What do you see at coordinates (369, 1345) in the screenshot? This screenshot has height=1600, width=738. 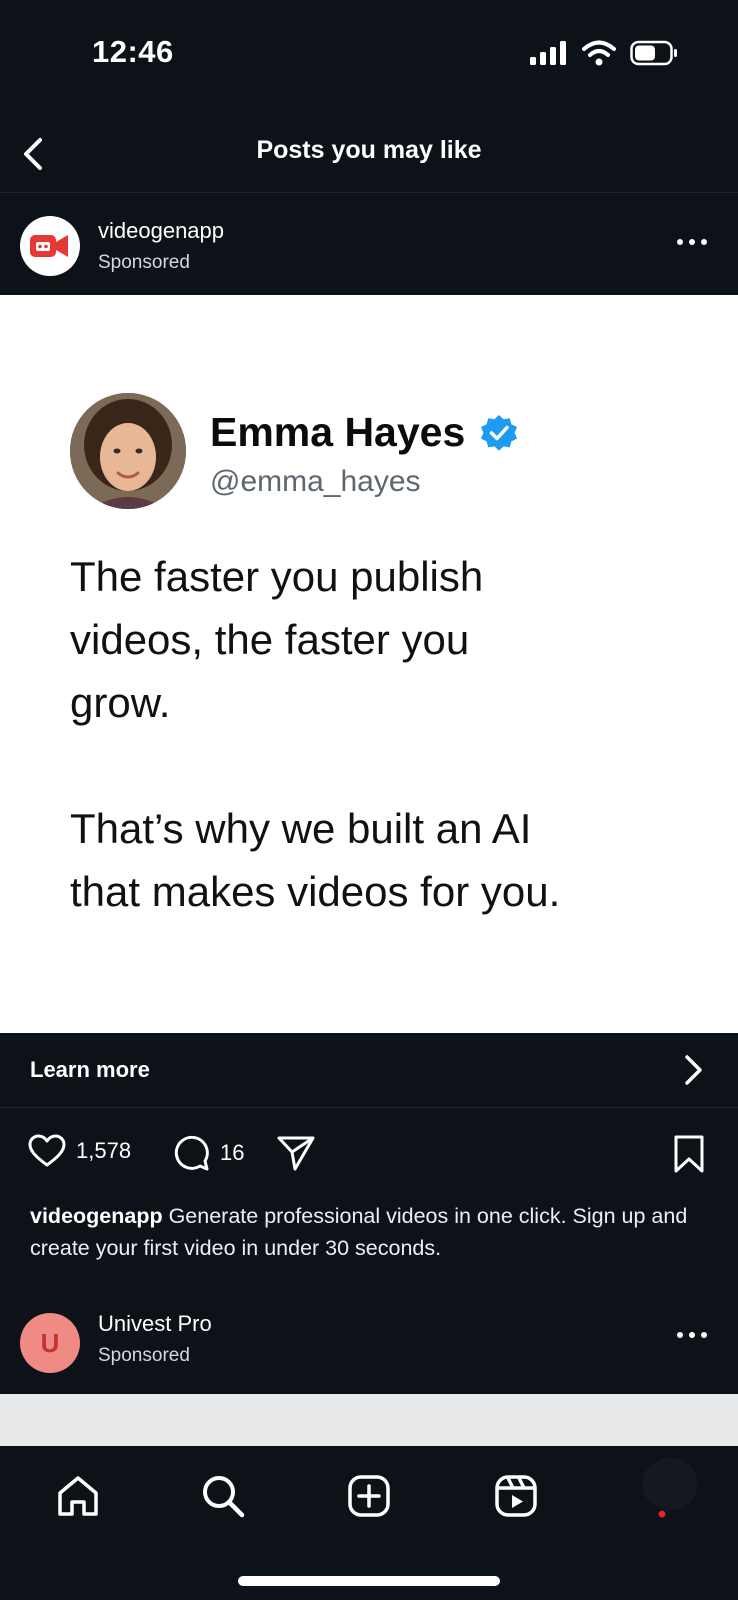 I see `next-post-header: U Univest Pro Sponsored` at bounding box center [369, 1345].